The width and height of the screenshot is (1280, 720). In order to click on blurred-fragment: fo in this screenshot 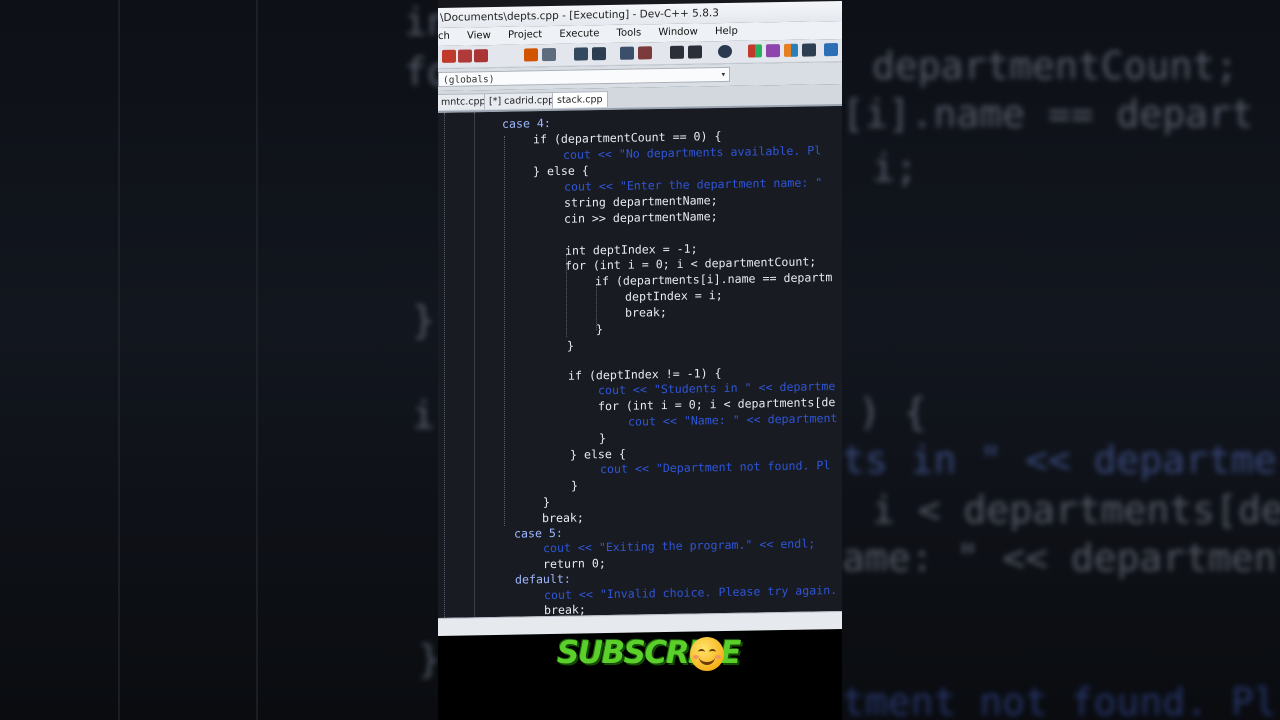, I will do `click(421, 72)`.